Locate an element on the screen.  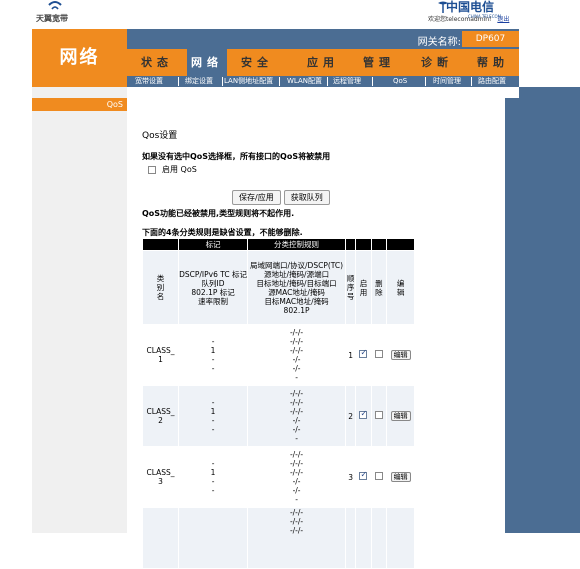
submenu-binding: 绑定设置 is located at coordinates (199, 81).